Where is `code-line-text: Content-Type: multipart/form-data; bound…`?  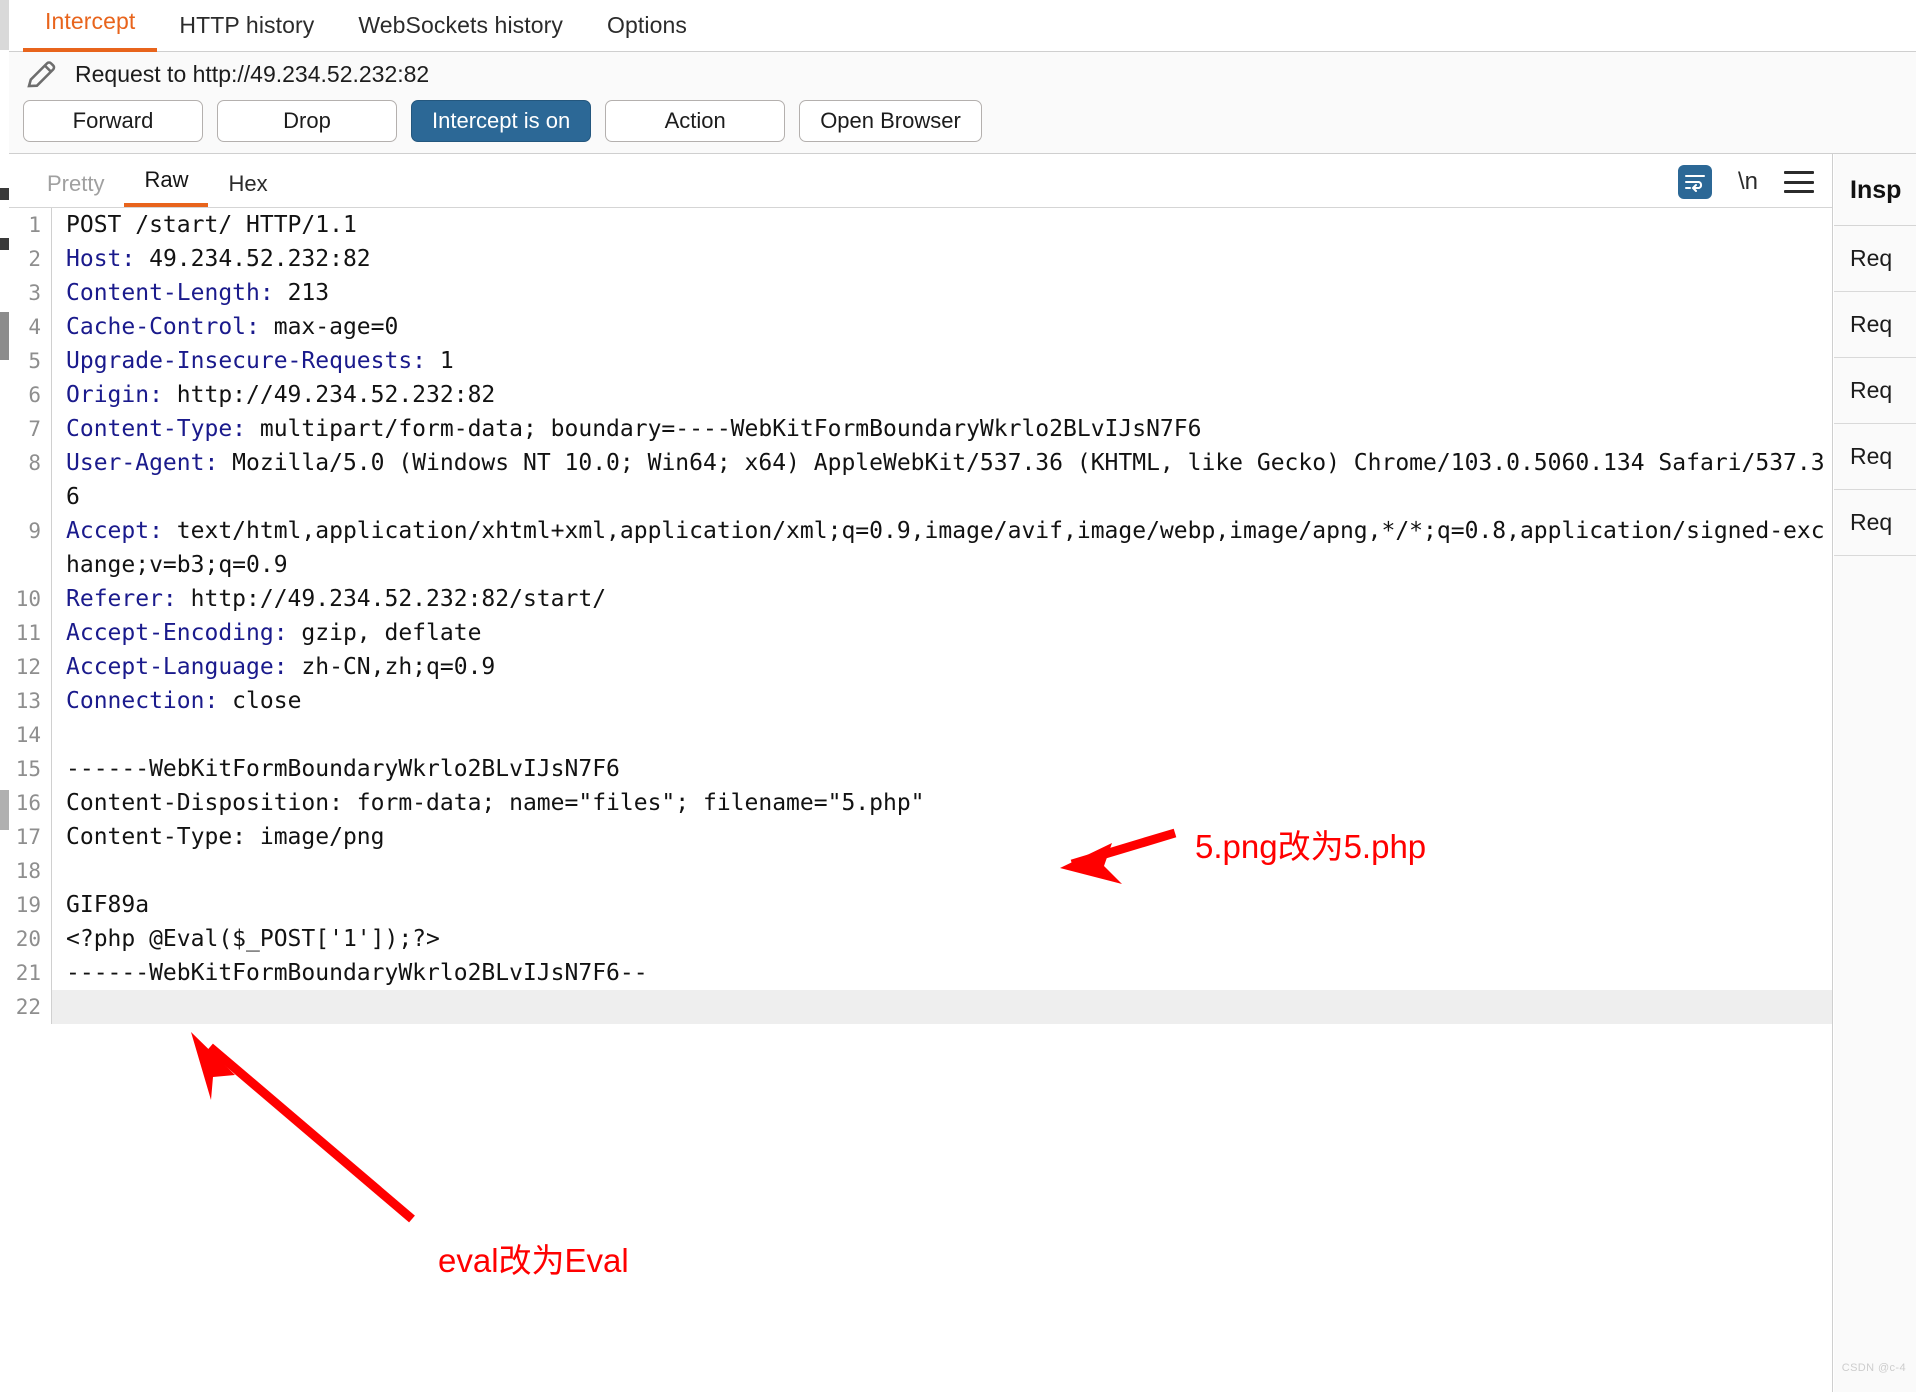 code-line-text: Content-Type: multipart/form-data; bound… is located at coordinates (941, 429).